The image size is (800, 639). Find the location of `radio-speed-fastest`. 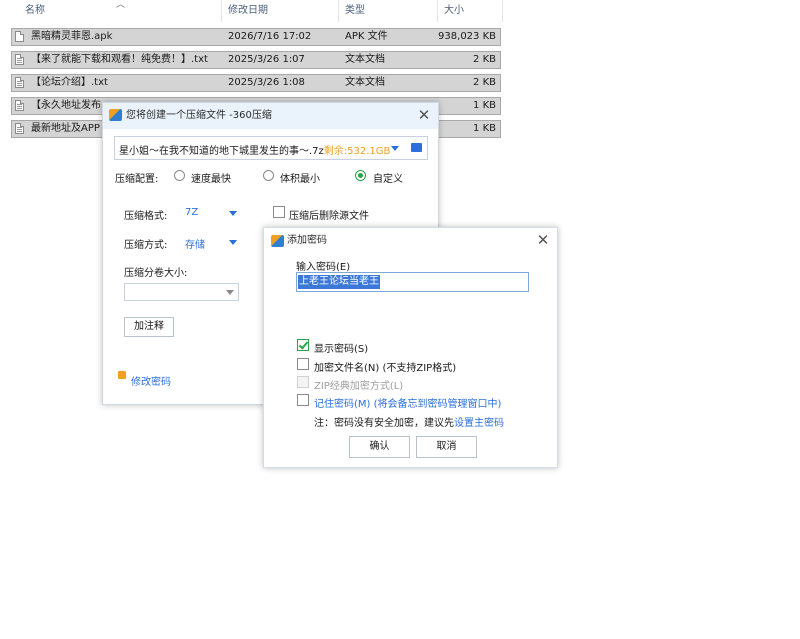

radio-speed-fastest is located at coordinates (179, 175).